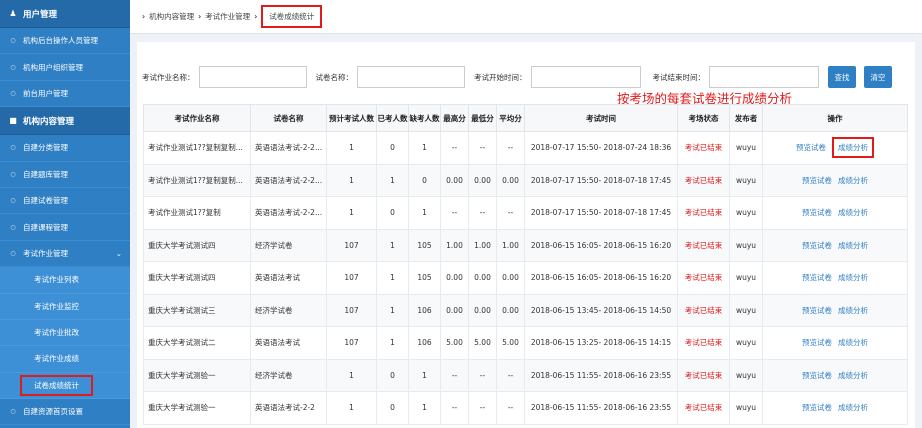 The width and height of the screenshot is (922, 428). Describe the element at coordinates (227, 16) in the screenshot. I see `breadcrumb-item: 考试作业管理` at that location.